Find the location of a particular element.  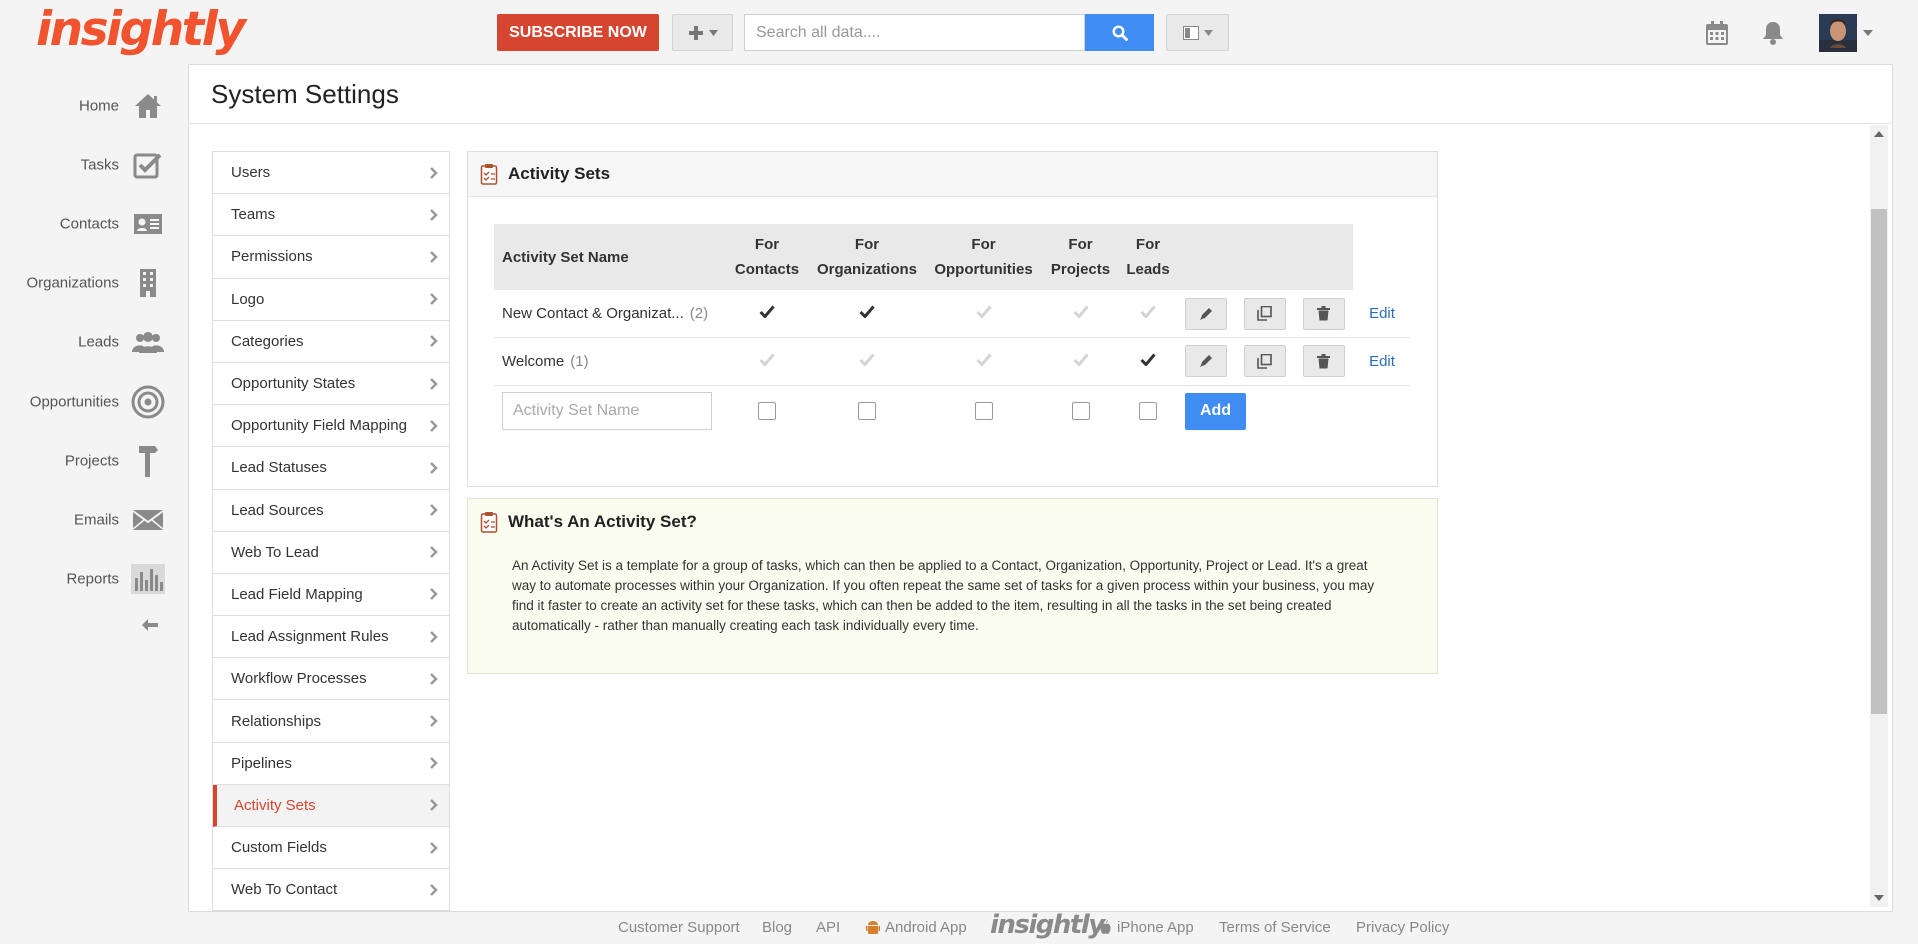

settings-item-logo: Logo is located at coordinates (331, 300).